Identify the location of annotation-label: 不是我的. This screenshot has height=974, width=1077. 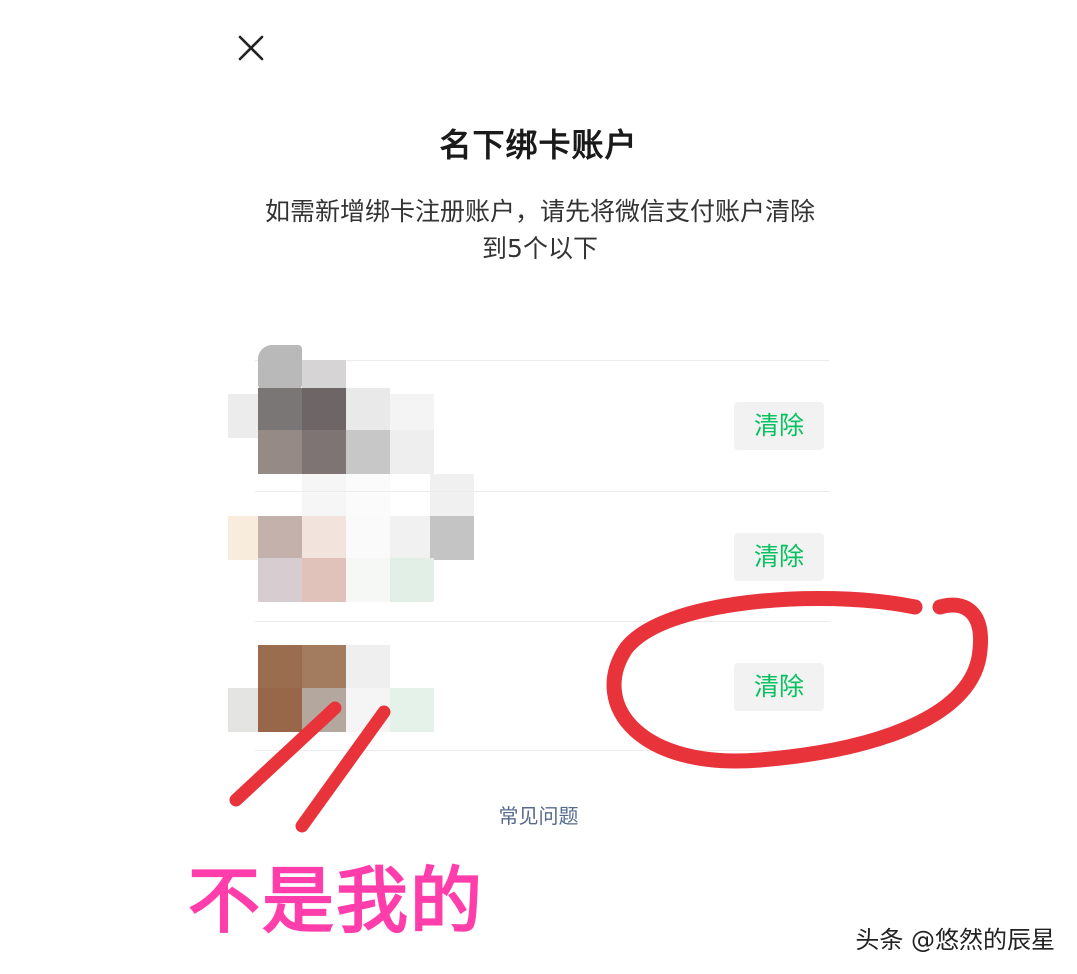
(336, 901).